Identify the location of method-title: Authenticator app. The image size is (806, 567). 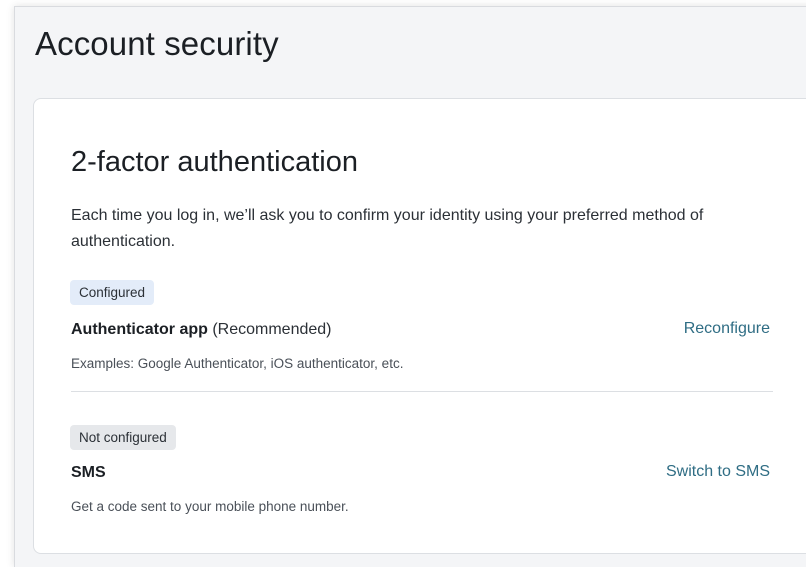
(139, 329).